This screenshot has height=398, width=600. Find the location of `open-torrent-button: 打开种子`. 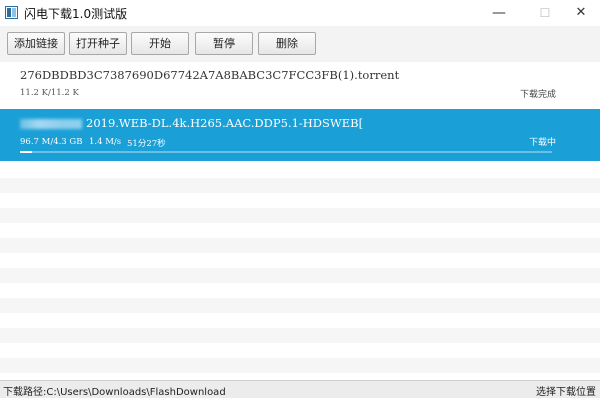

open-torrent-button: 打开种子 is located at coordinates (98, 43).